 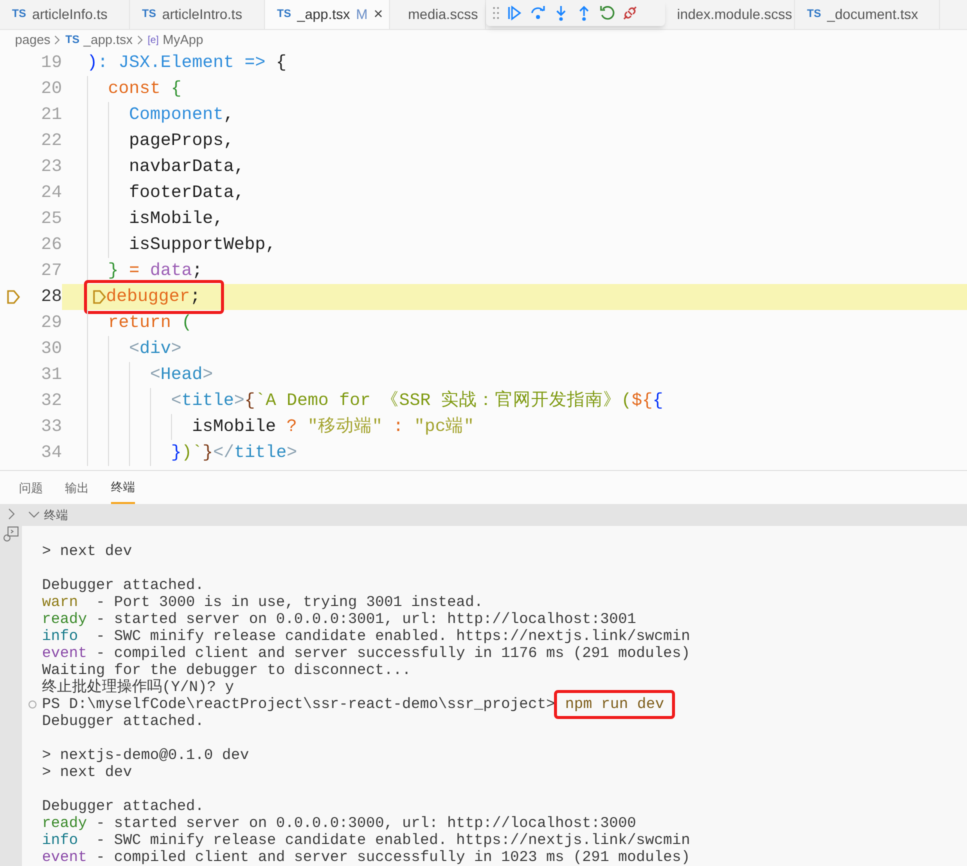 I want to click on continue-icon, so click(x=515, y=13).